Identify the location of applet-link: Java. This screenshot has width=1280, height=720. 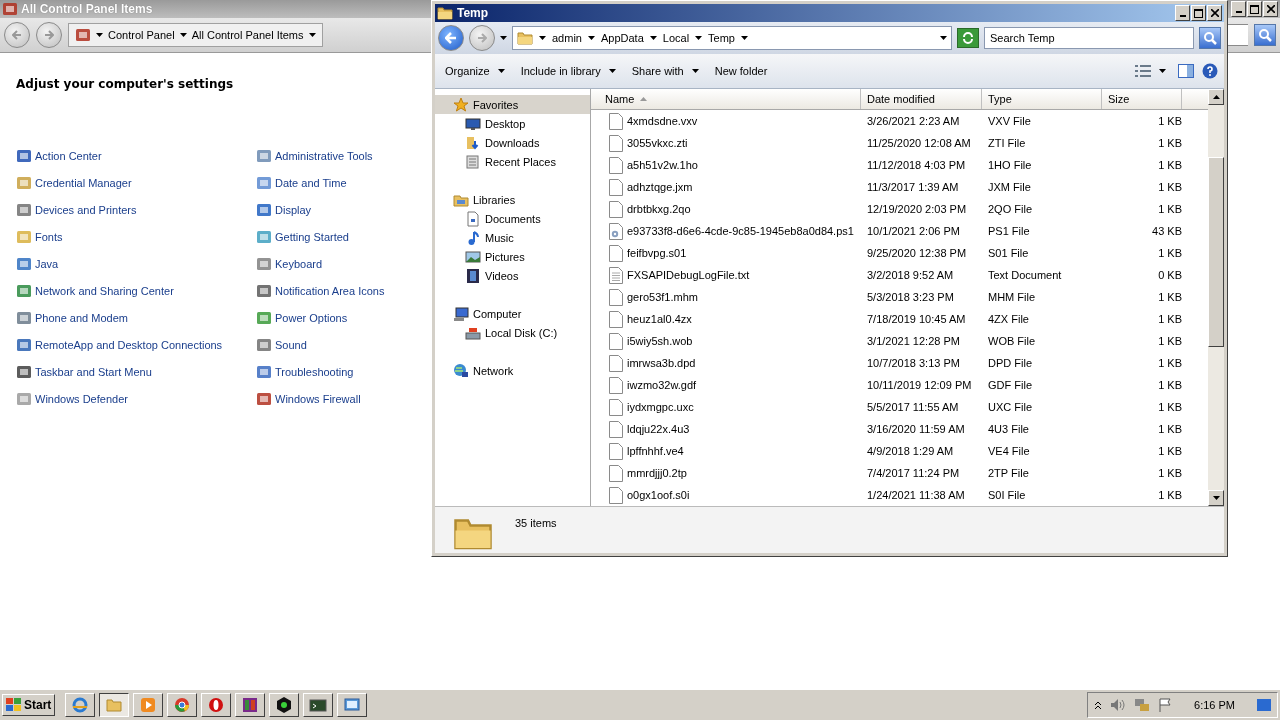
(37, 264).